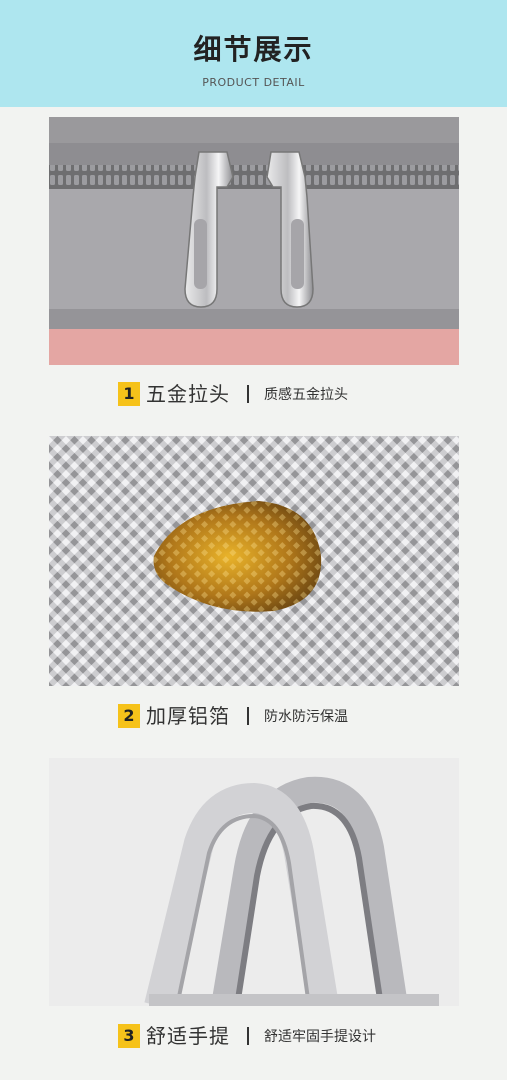 The height and width of the screenshot is (1080, 507). I want to click on page-header: 细节展示 PRODUCT DETAIL, so click(253, 53).